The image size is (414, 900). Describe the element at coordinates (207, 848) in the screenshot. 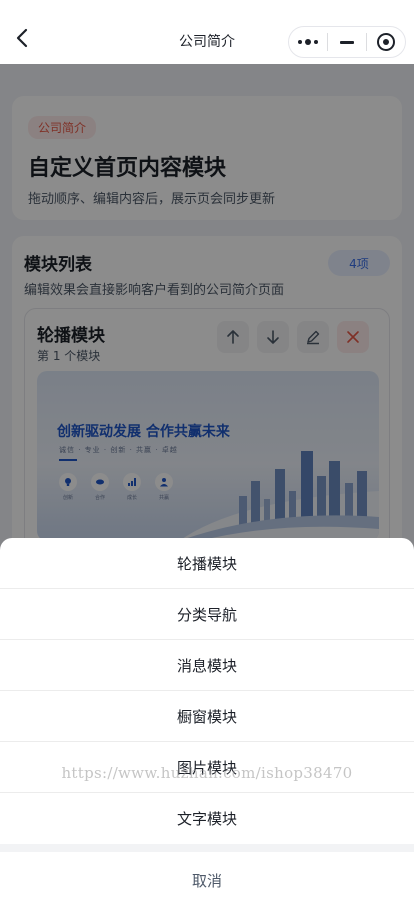

I see `sheet-divider` at that location.